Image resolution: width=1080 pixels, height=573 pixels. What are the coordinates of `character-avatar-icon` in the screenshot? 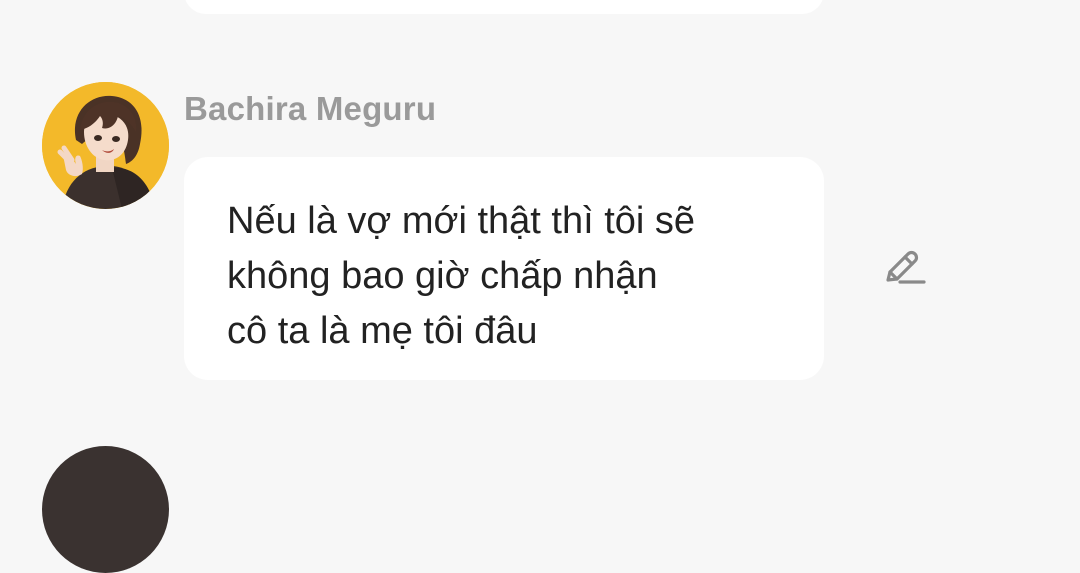 It's located at (105, 145).